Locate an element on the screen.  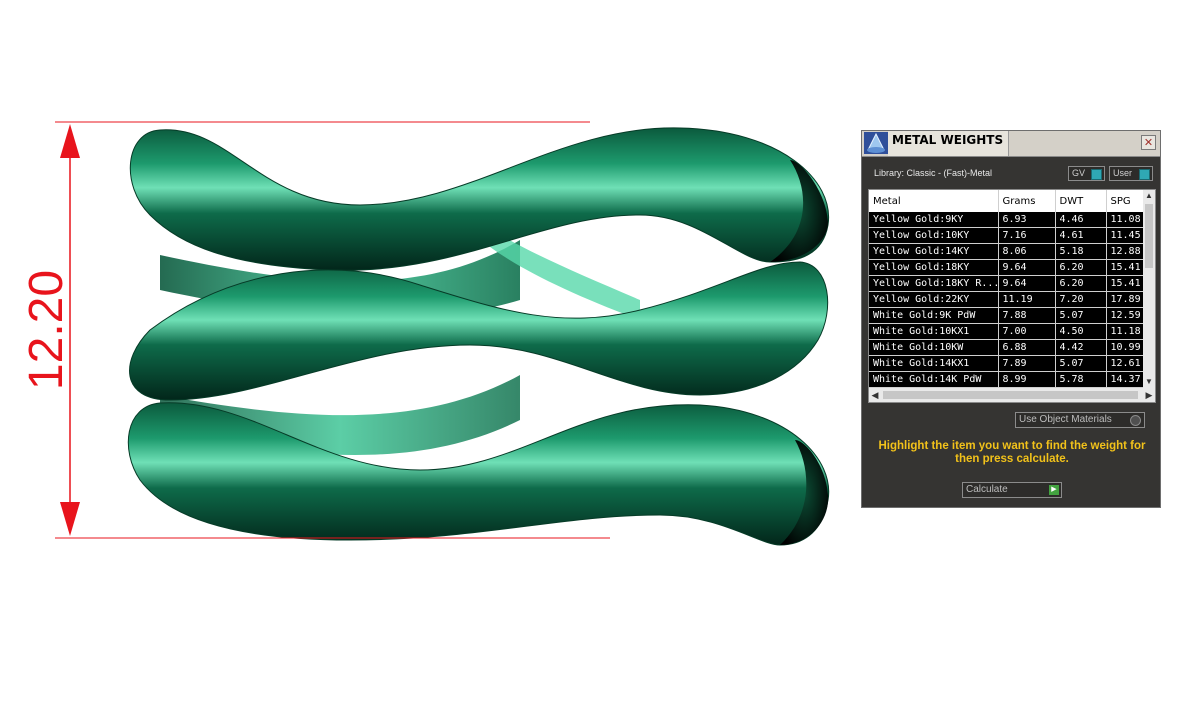
vertical-scrollbar: ▲ ▼ is located at coordinates (1149, 289).